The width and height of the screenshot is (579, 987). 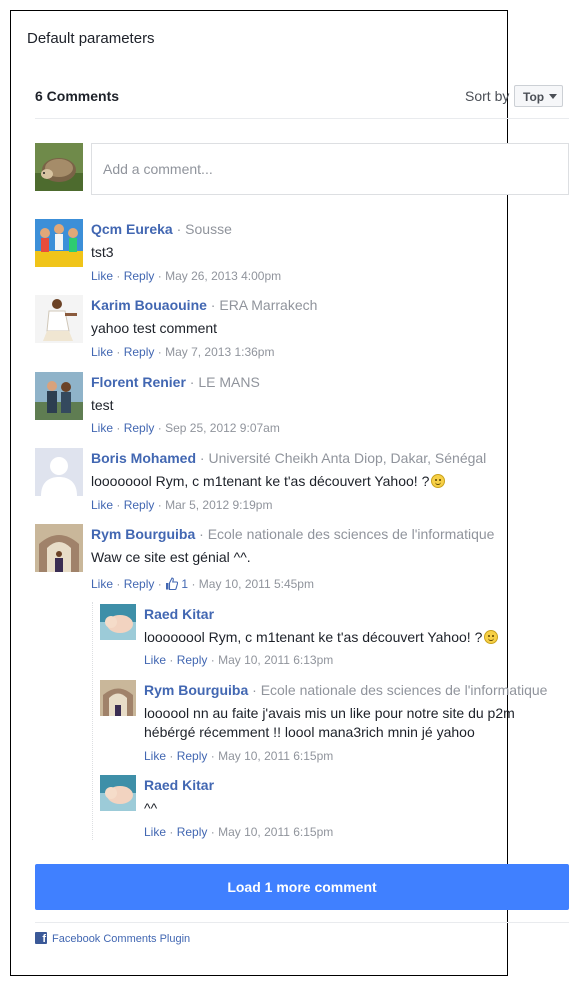 I want to click on comment-affiliation: ERA Marrakech, so click(x=268, y=305).